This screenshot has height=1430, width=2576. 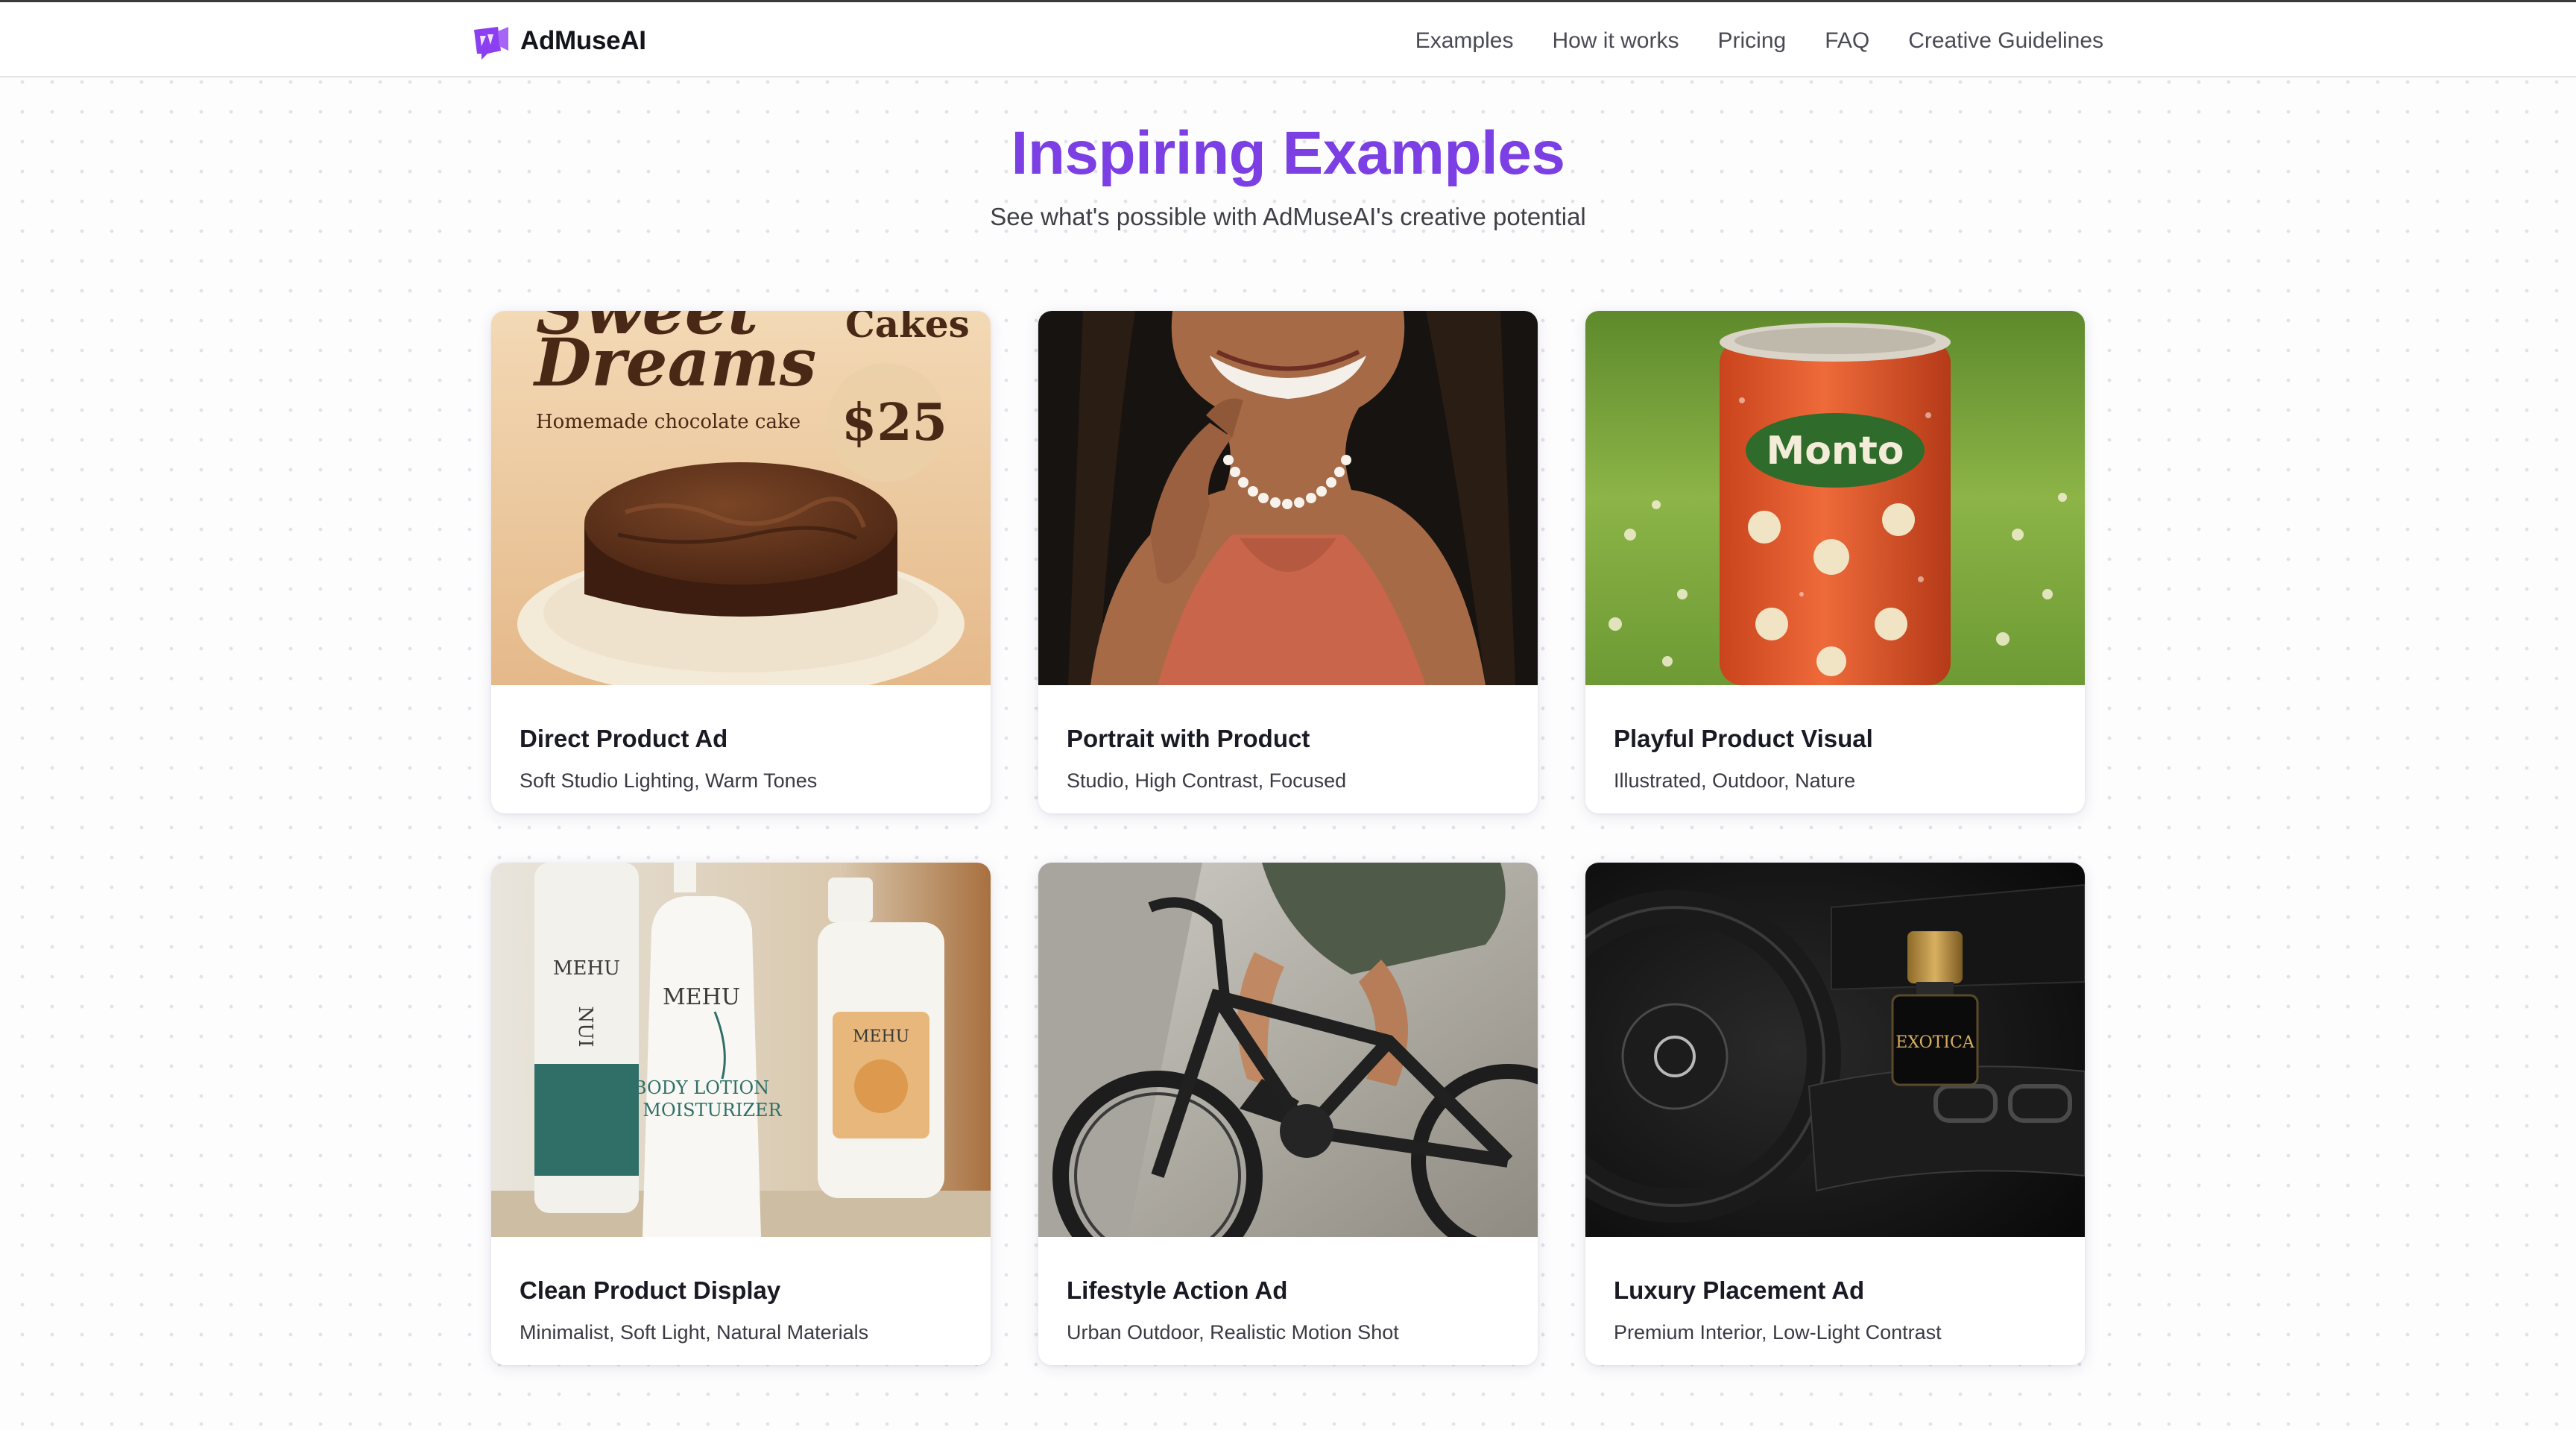 What do you see at coordinates (1735, 780) in the screenshot?
I see `card-description: Illustrated, Outdoor, Nature` at bounding box center [1735, 780].